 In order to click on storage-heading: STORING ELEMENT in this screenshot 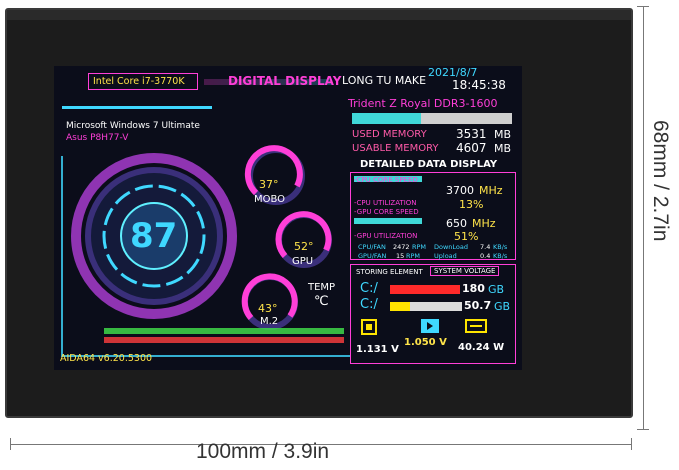, I will do `click(389, 272)`.